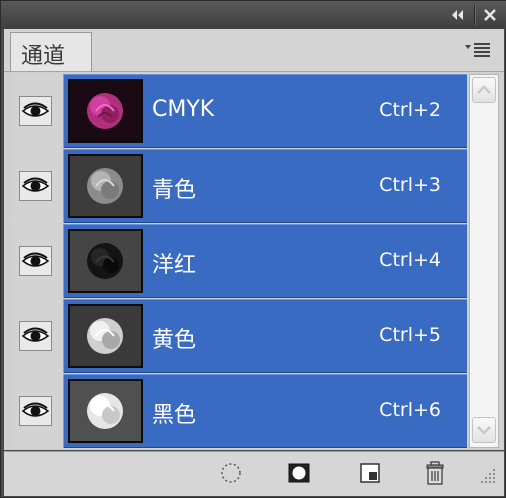  Describe the element at coordinates (410, 185) in the screenshot. I see `channel-shortcut: Ctrl+3` at that location.